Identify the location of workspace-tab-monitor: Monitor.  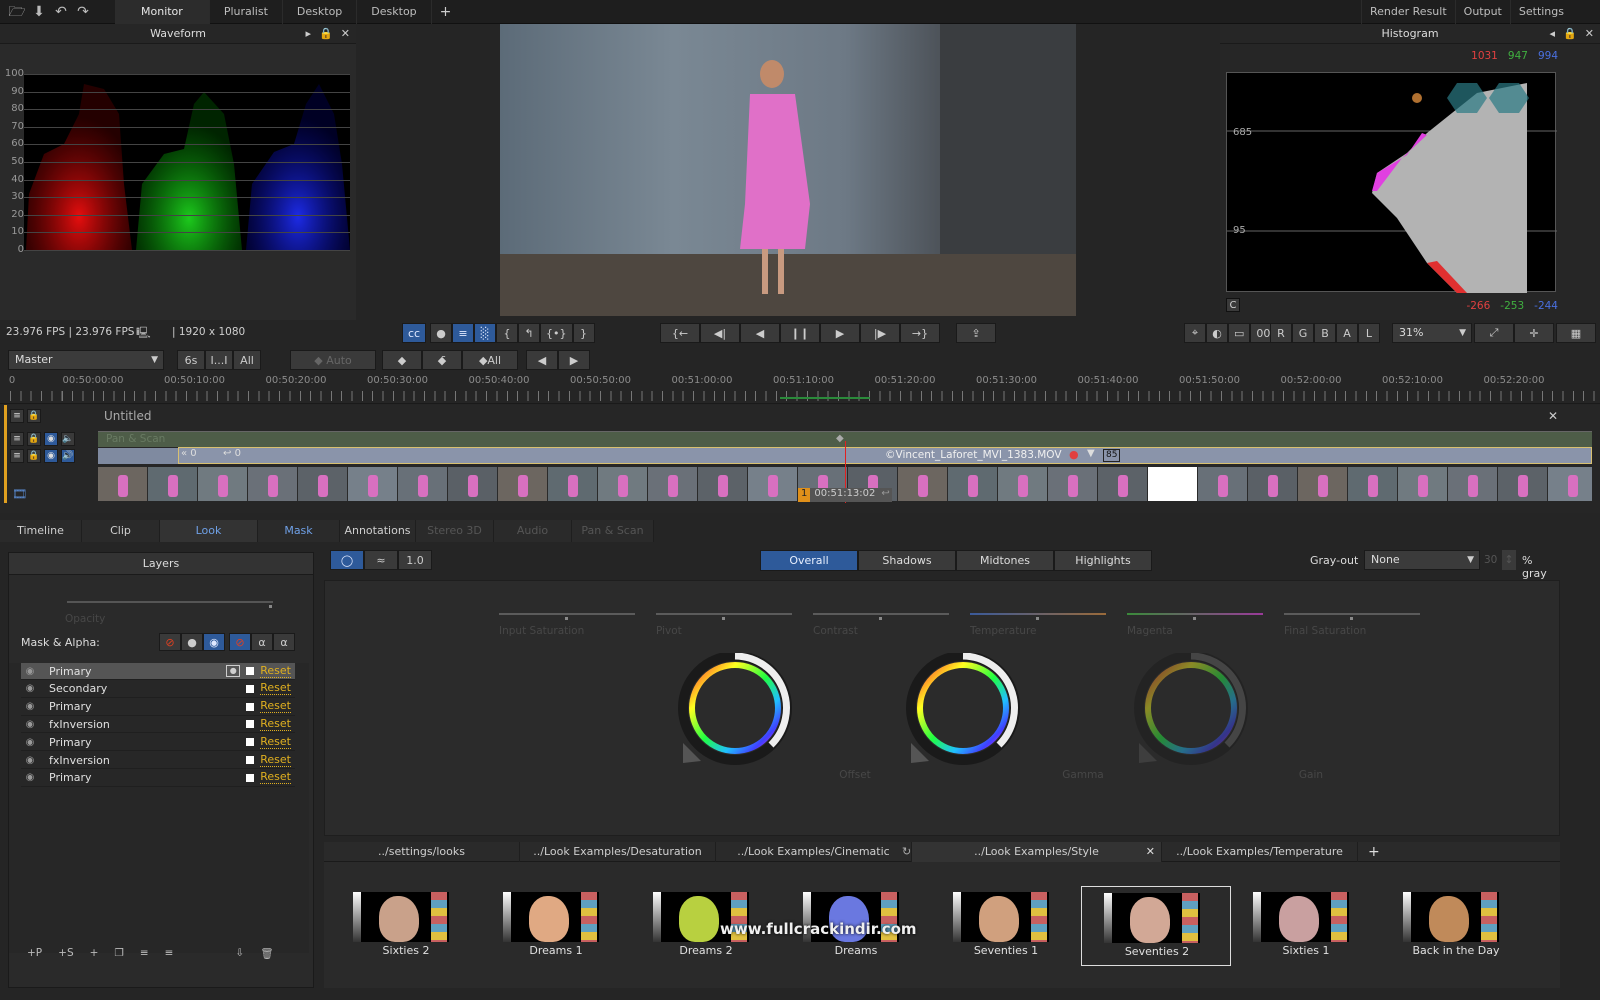
(162, 12).